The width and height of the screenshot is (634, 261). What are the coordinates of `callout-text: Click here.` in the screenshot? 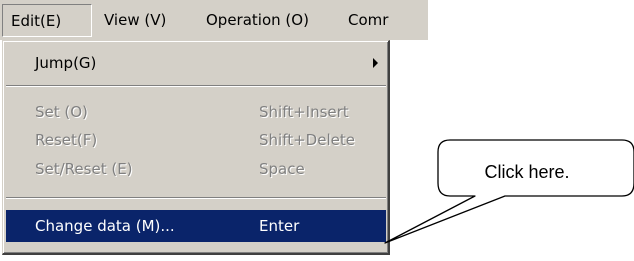 It's located at (527, 172).